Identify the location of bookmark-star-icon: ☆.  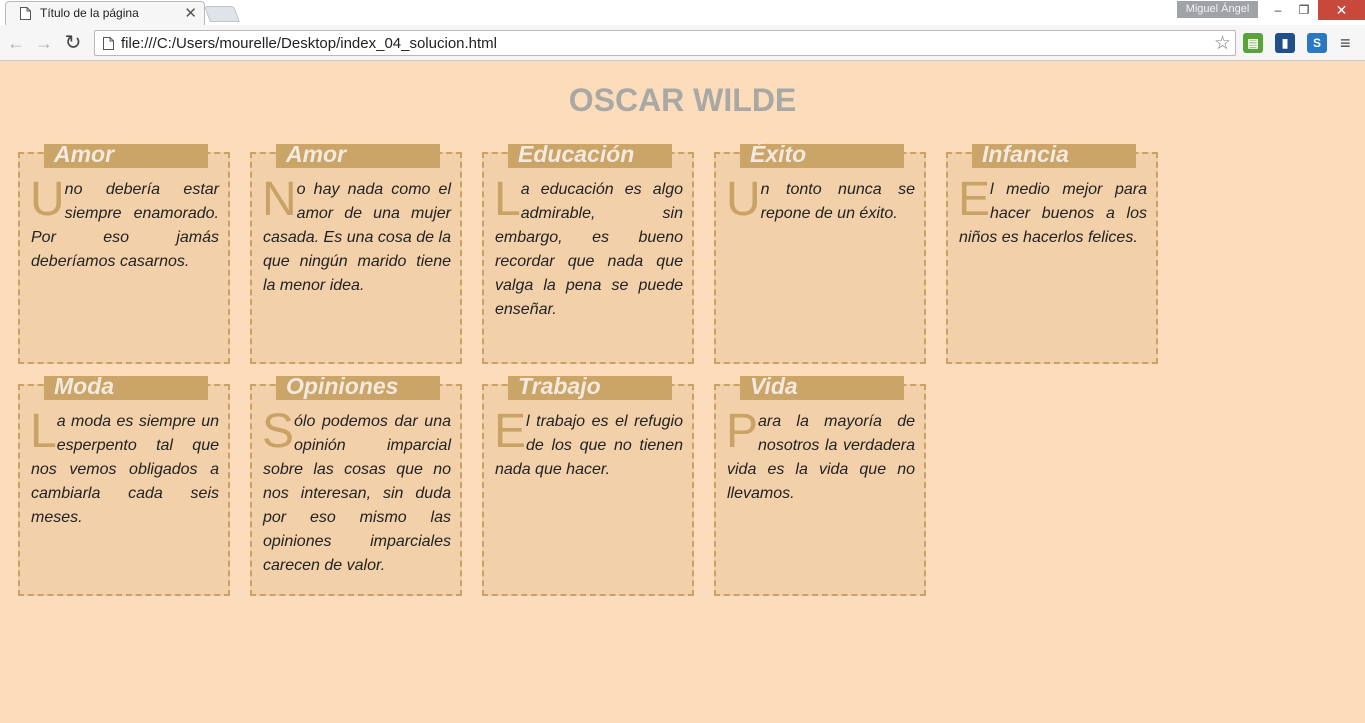
(1222, 43).